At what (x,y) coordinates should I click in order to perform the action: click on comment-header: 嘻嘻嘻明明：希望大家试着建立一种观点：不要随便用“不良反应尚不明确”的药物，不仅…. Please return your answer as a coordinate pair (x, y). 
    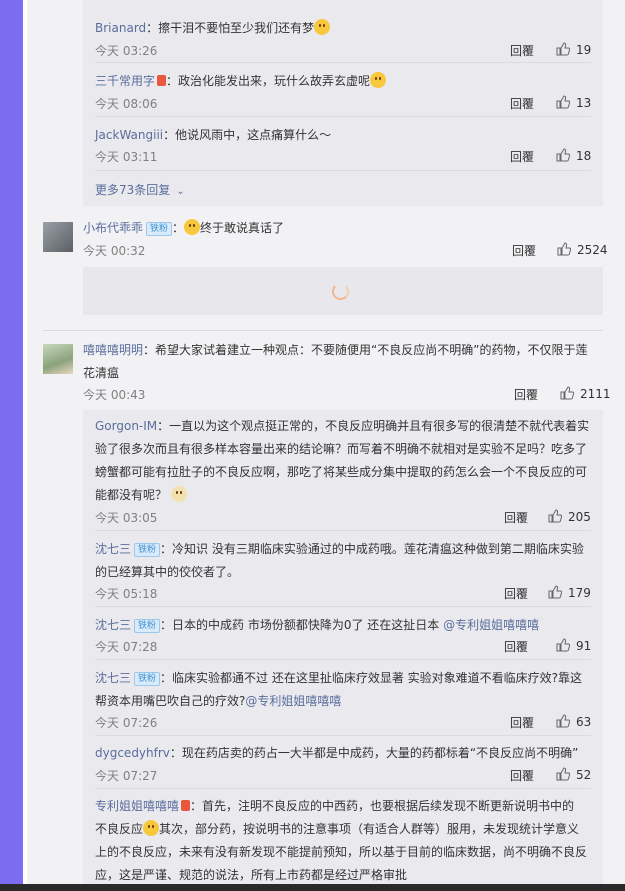
    Looking at the image, I should click on (343, 349).